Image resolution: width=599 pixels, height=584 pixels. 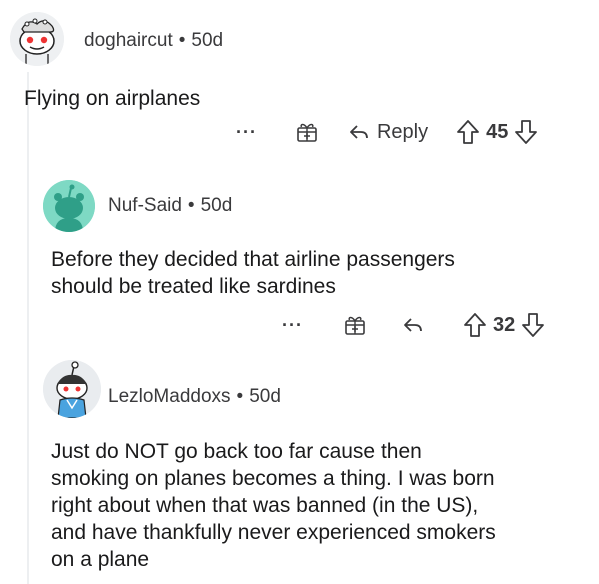 I want to click on vote-count: 32, so click(x=504, y=324).